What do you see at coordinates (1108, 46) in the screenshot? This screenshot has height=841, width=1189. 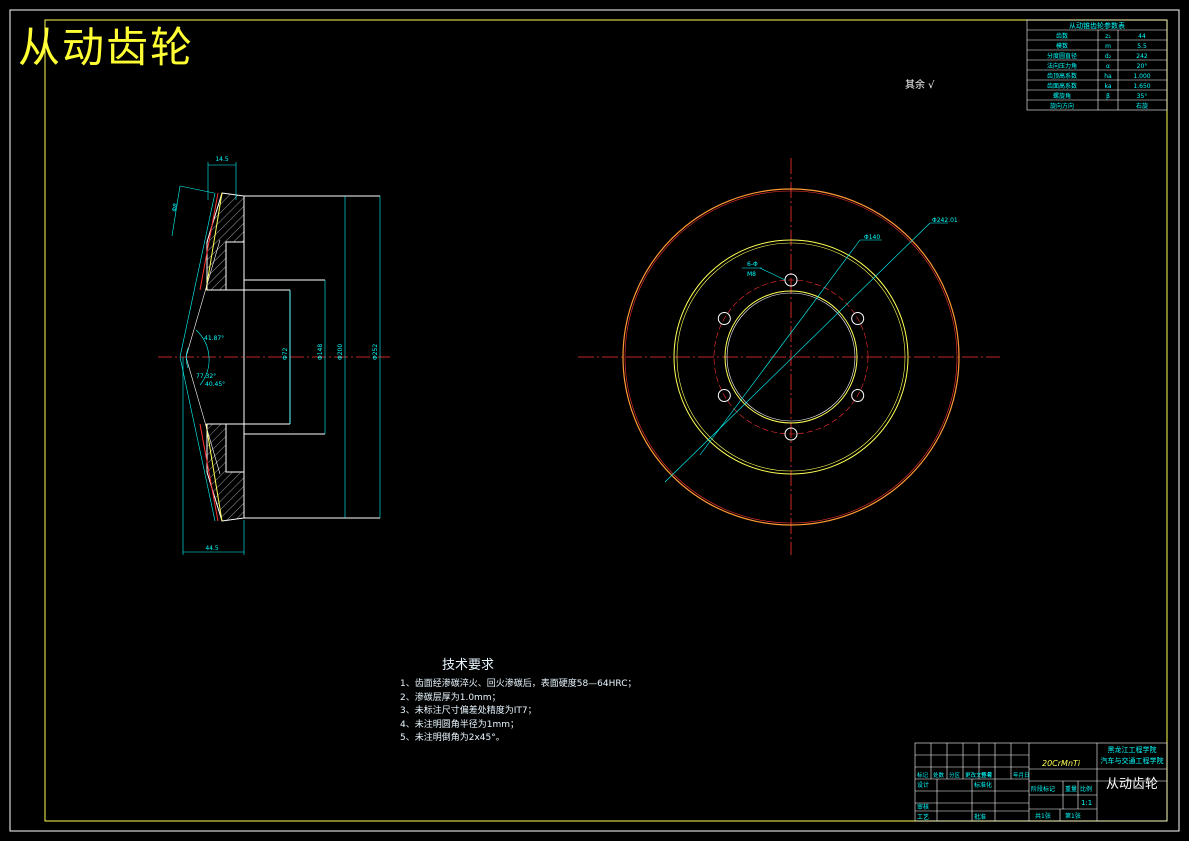 I see `param-symbol: m` at bounding box center [1108, 46].